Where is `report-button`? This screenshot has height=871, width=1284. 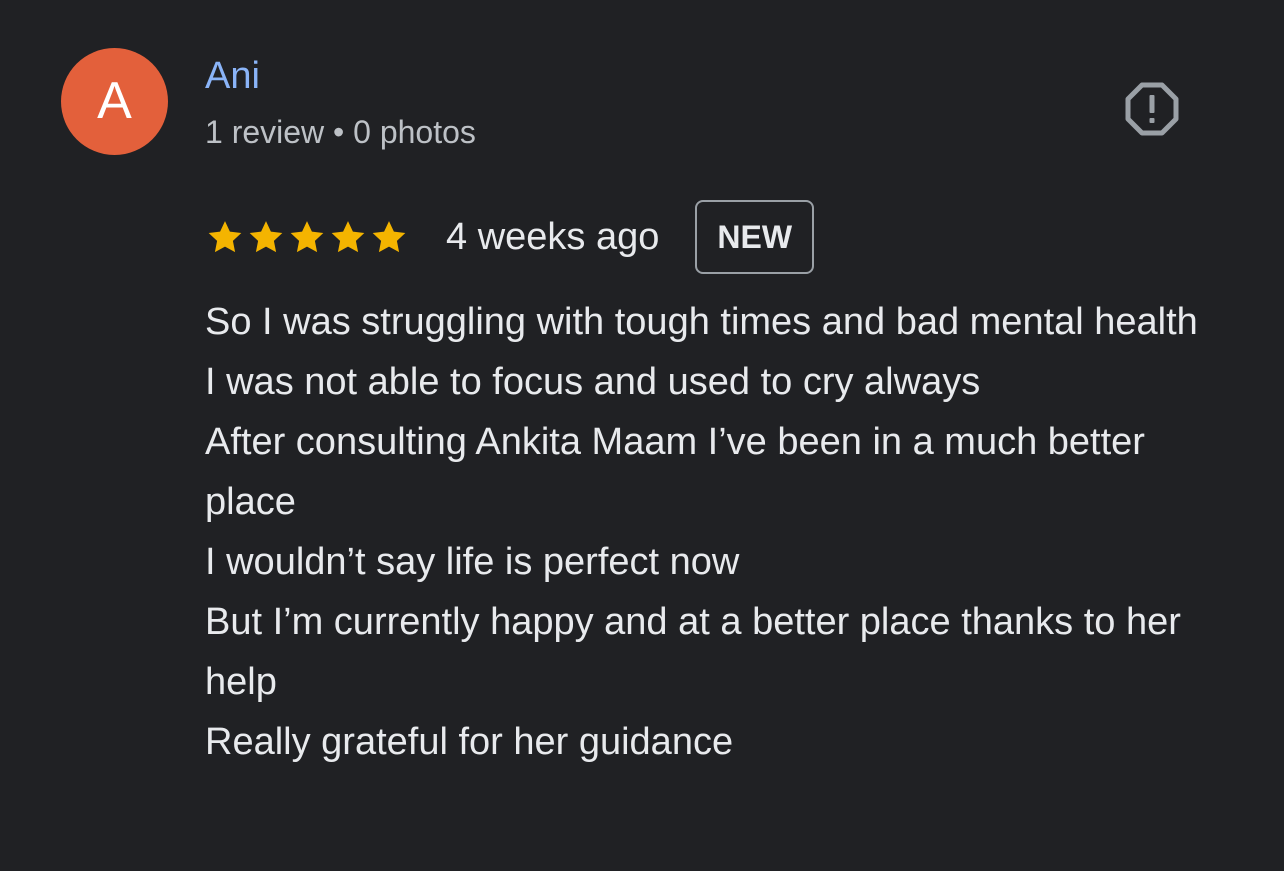
report-button is located at coordinates (1152, 109).